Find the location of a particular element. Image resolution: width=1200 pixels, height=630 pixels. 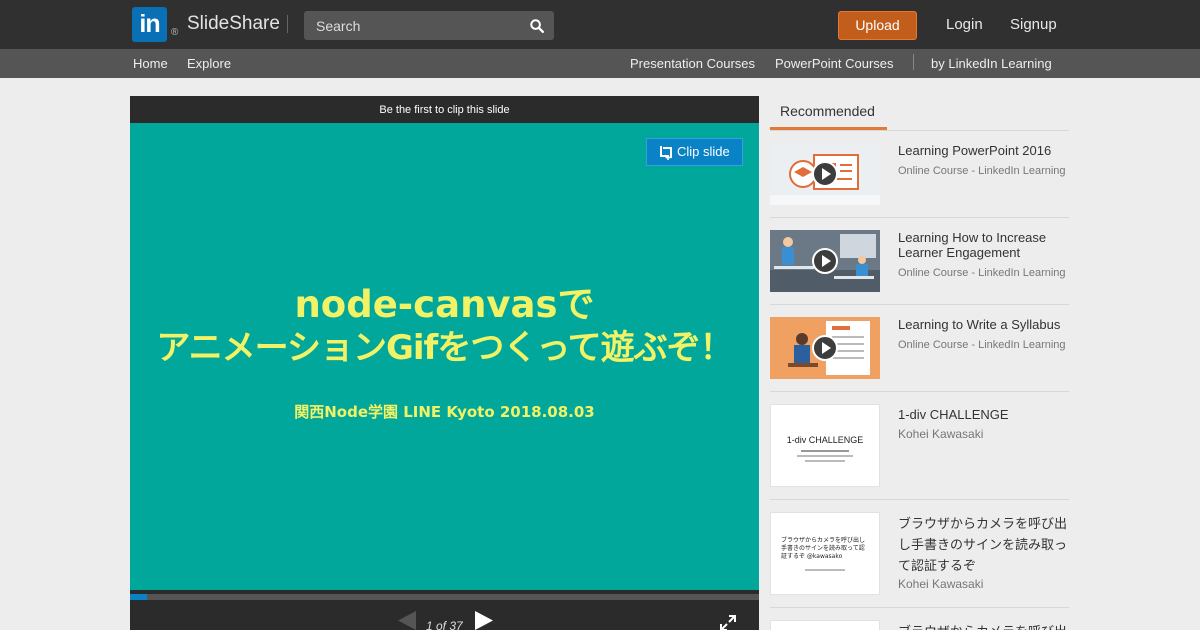

slide-thumbnail: 1-div CHALLENGE is located at coordinates (825, 445).